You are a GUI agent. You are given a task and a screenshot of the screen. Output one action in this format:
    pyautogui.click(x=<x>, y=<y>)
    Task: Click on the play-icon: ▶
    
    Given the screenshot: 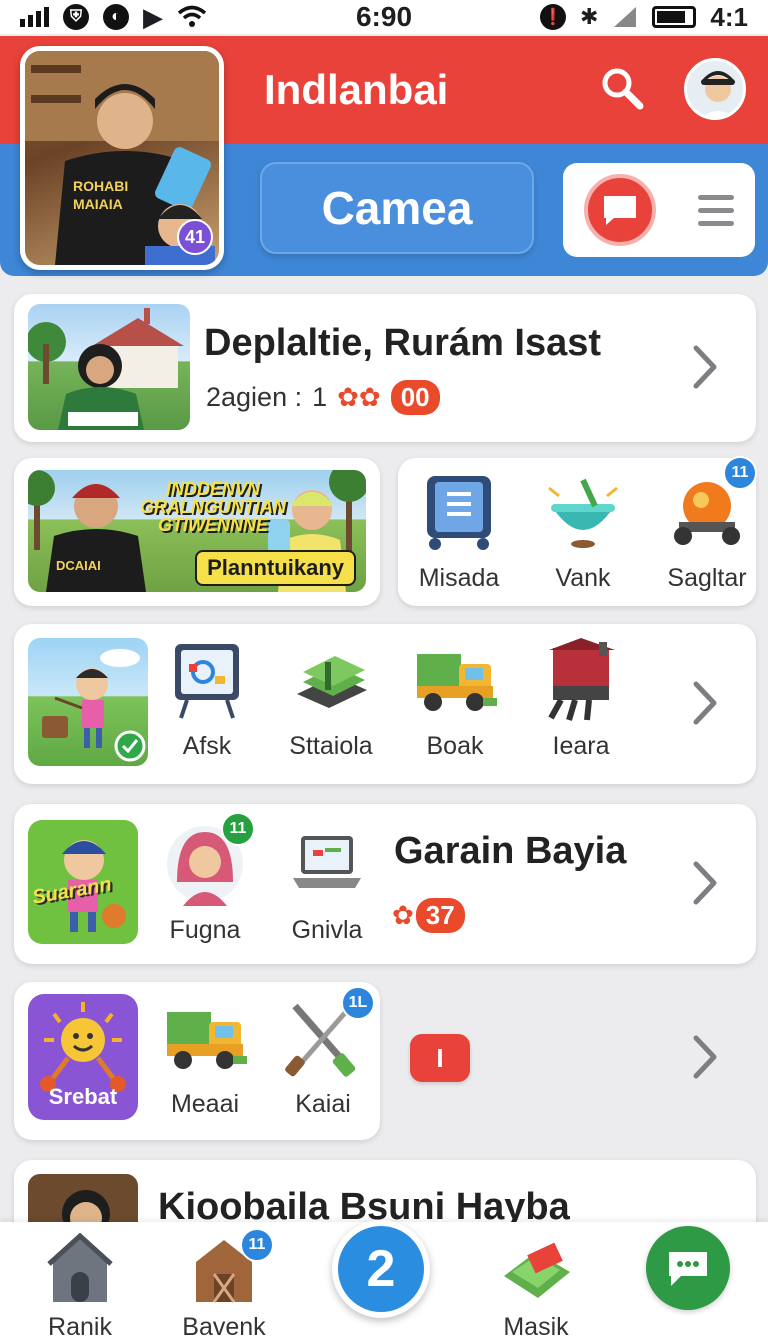 What is the action you would take?
    pyautogui.click(x=153, y=16)
    